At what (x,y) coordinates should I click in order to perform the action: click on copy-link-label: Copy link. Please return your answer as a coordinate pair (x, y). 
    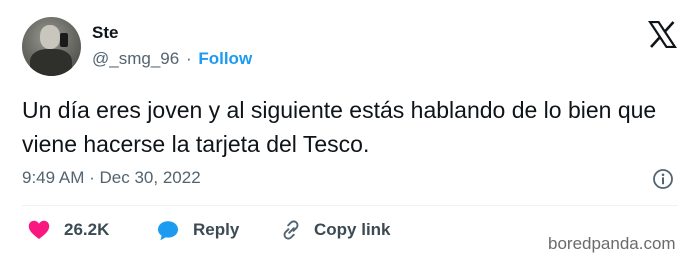
    Looking at the image, I should click on (352, 229).